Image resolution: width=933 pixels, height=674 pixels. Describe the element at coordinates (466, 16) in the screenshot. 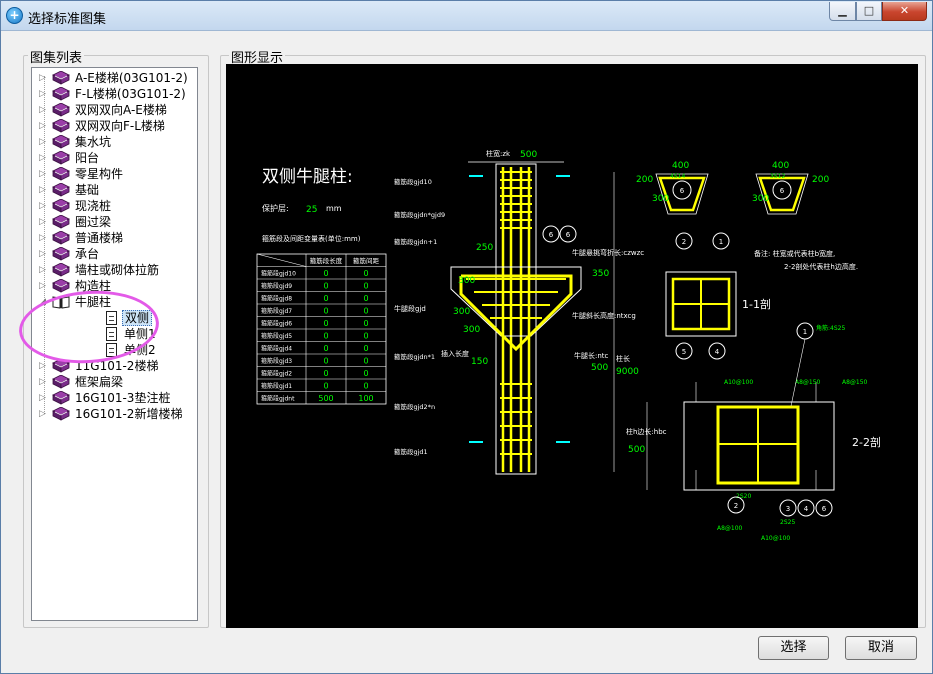

I see `title-bar: + 选择标准图集 ▁ □ ✕` at that location.